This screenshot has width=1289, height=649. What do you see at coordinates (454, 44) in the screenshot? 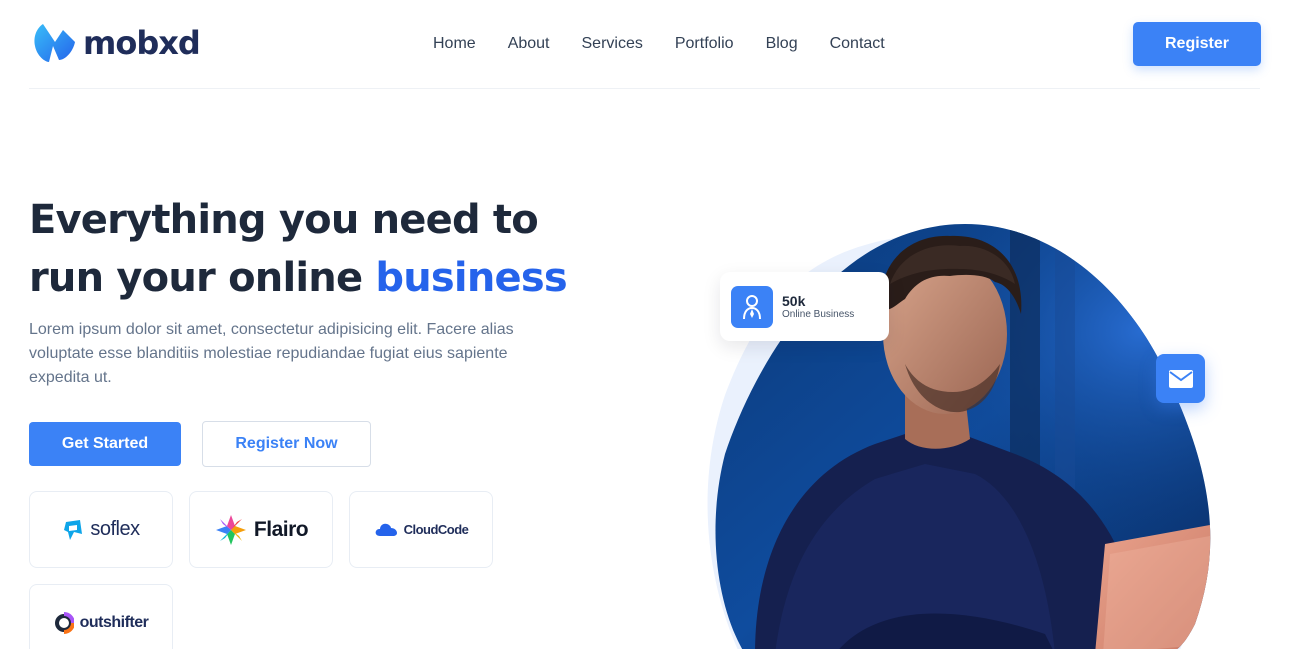
I see `nav-home: Home` at bounding box center [454, 44].